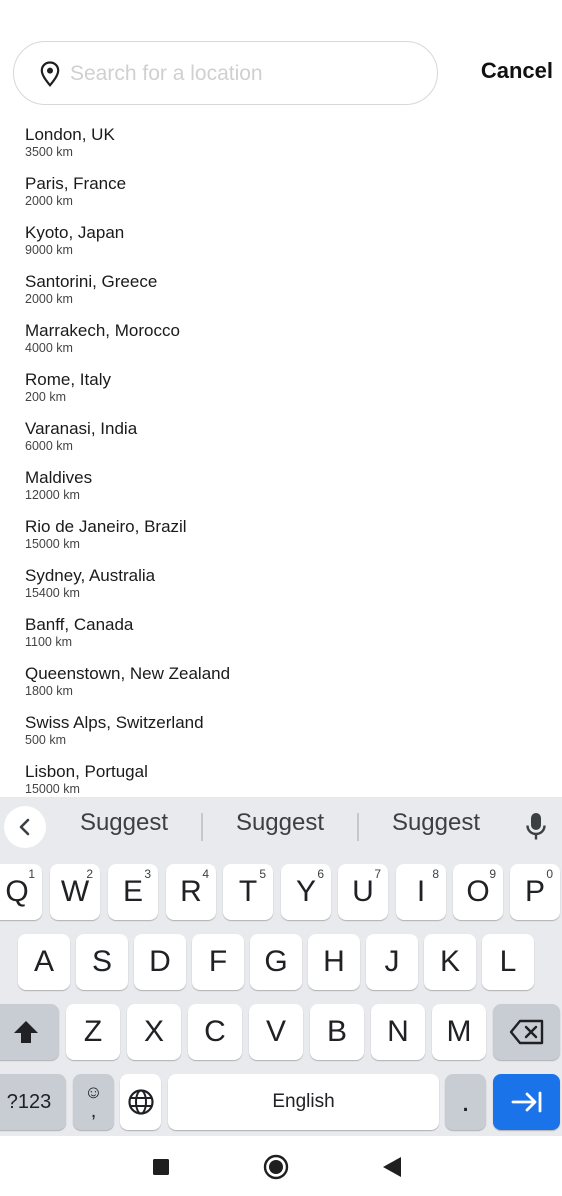 The width and height of the screenshot is (562, 1196). Describe the element at coordinates (93, 1032) in the screenshot. I see `key-z: Z` at that location.